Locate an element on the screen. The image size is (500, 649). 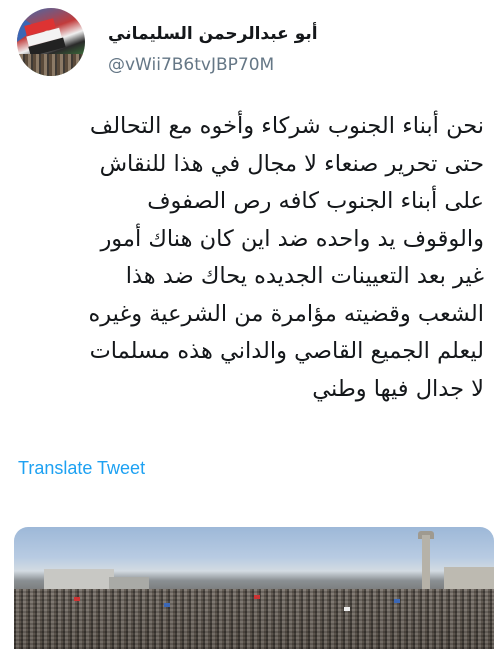
tweet-text-line: لا جدال فيها وطني is located at coordinates (398, 388).